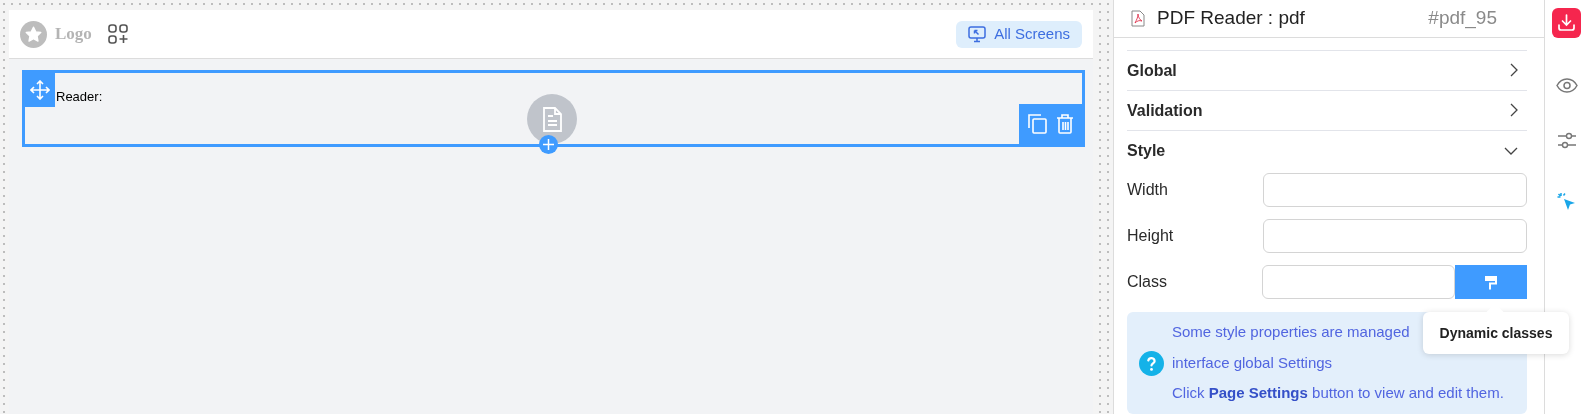 The width and height of the screenshot is (1588, 414). Describe the element at coordinates (1037, 124) in the screenshot. I see `copy-icon` at that location.